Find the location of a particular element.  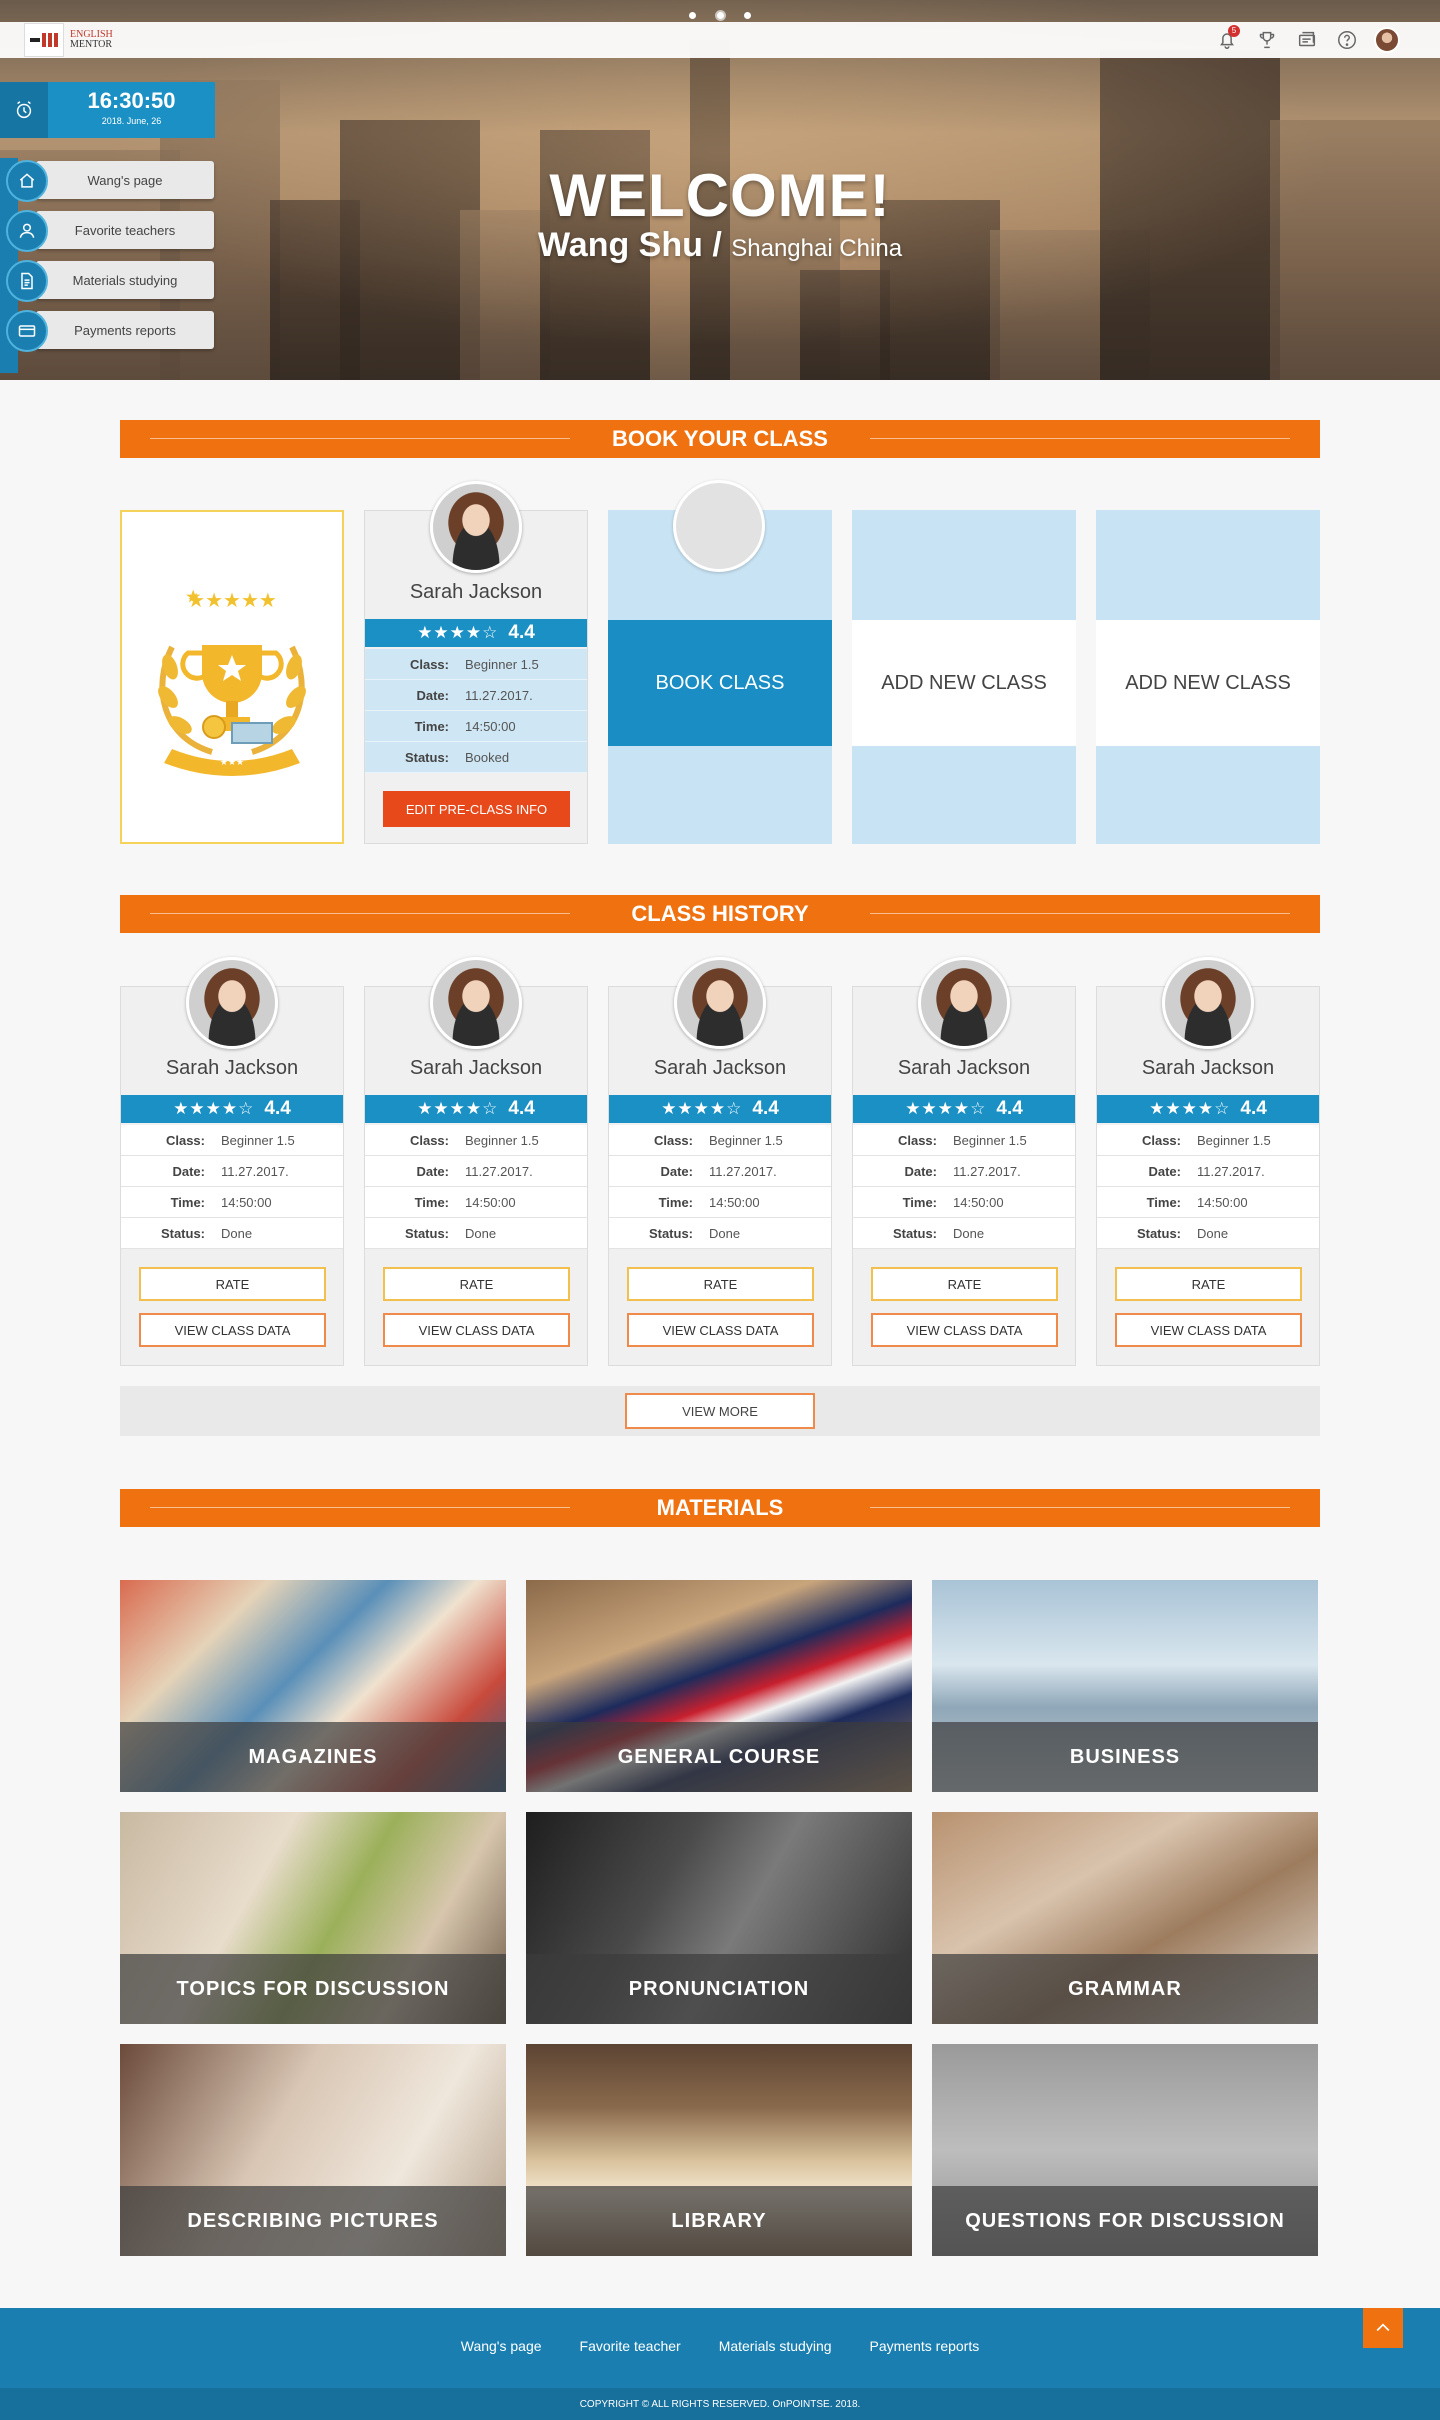

top-bar: ENGLISH MENTOR 5 is located at coordinates (720, 40).